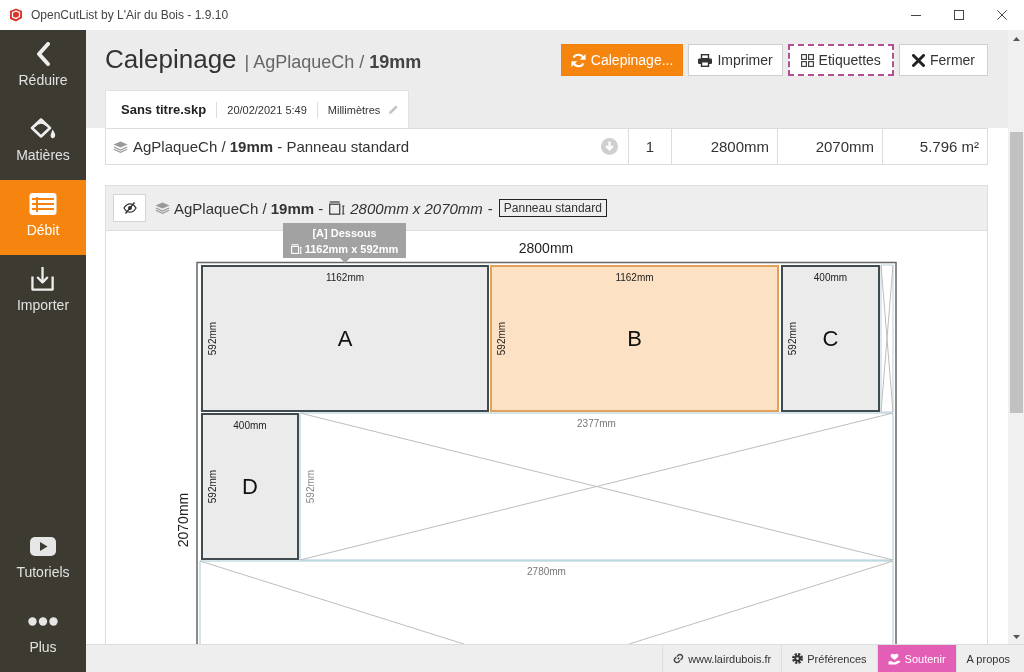 Image resolution: width=1024 pixels, height=672 pixels. What do you see at coordinates (546, 248) in the screenshot?
I see `sheet-width-label: 2800mm` at bounding box center [546, 248].